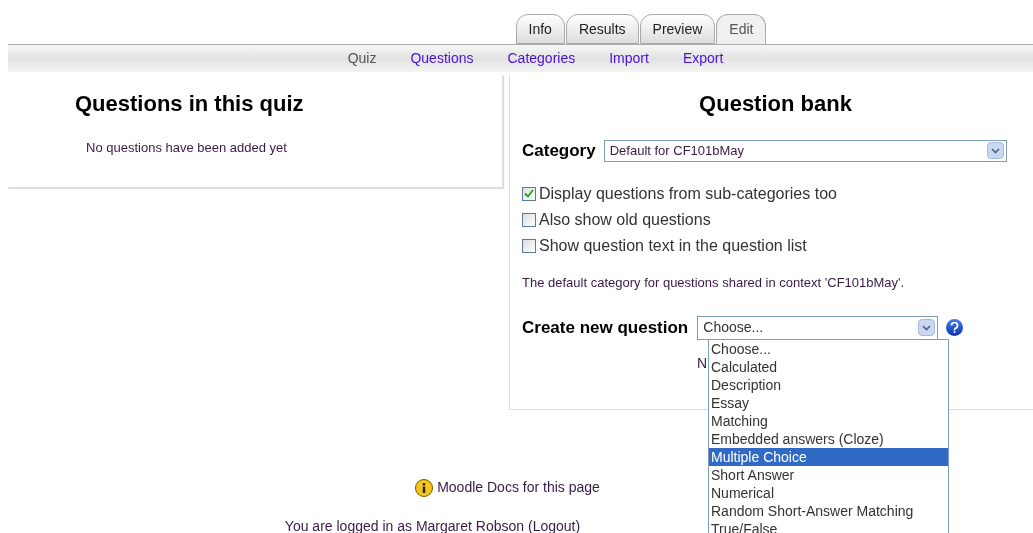 This screenshot has width=1033, height=533. I want to click on category-label: Category, so click(559, 151).